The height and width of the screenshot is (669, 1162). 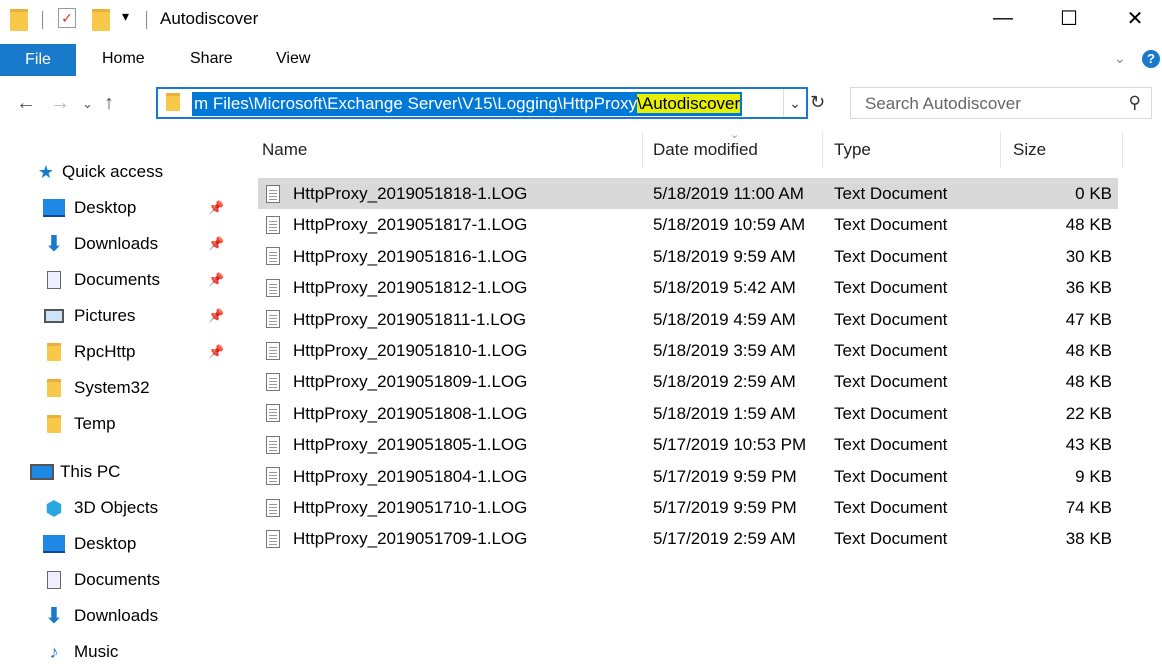 I want to click on column-header-date: Date modified, so click(x=705, y=150).